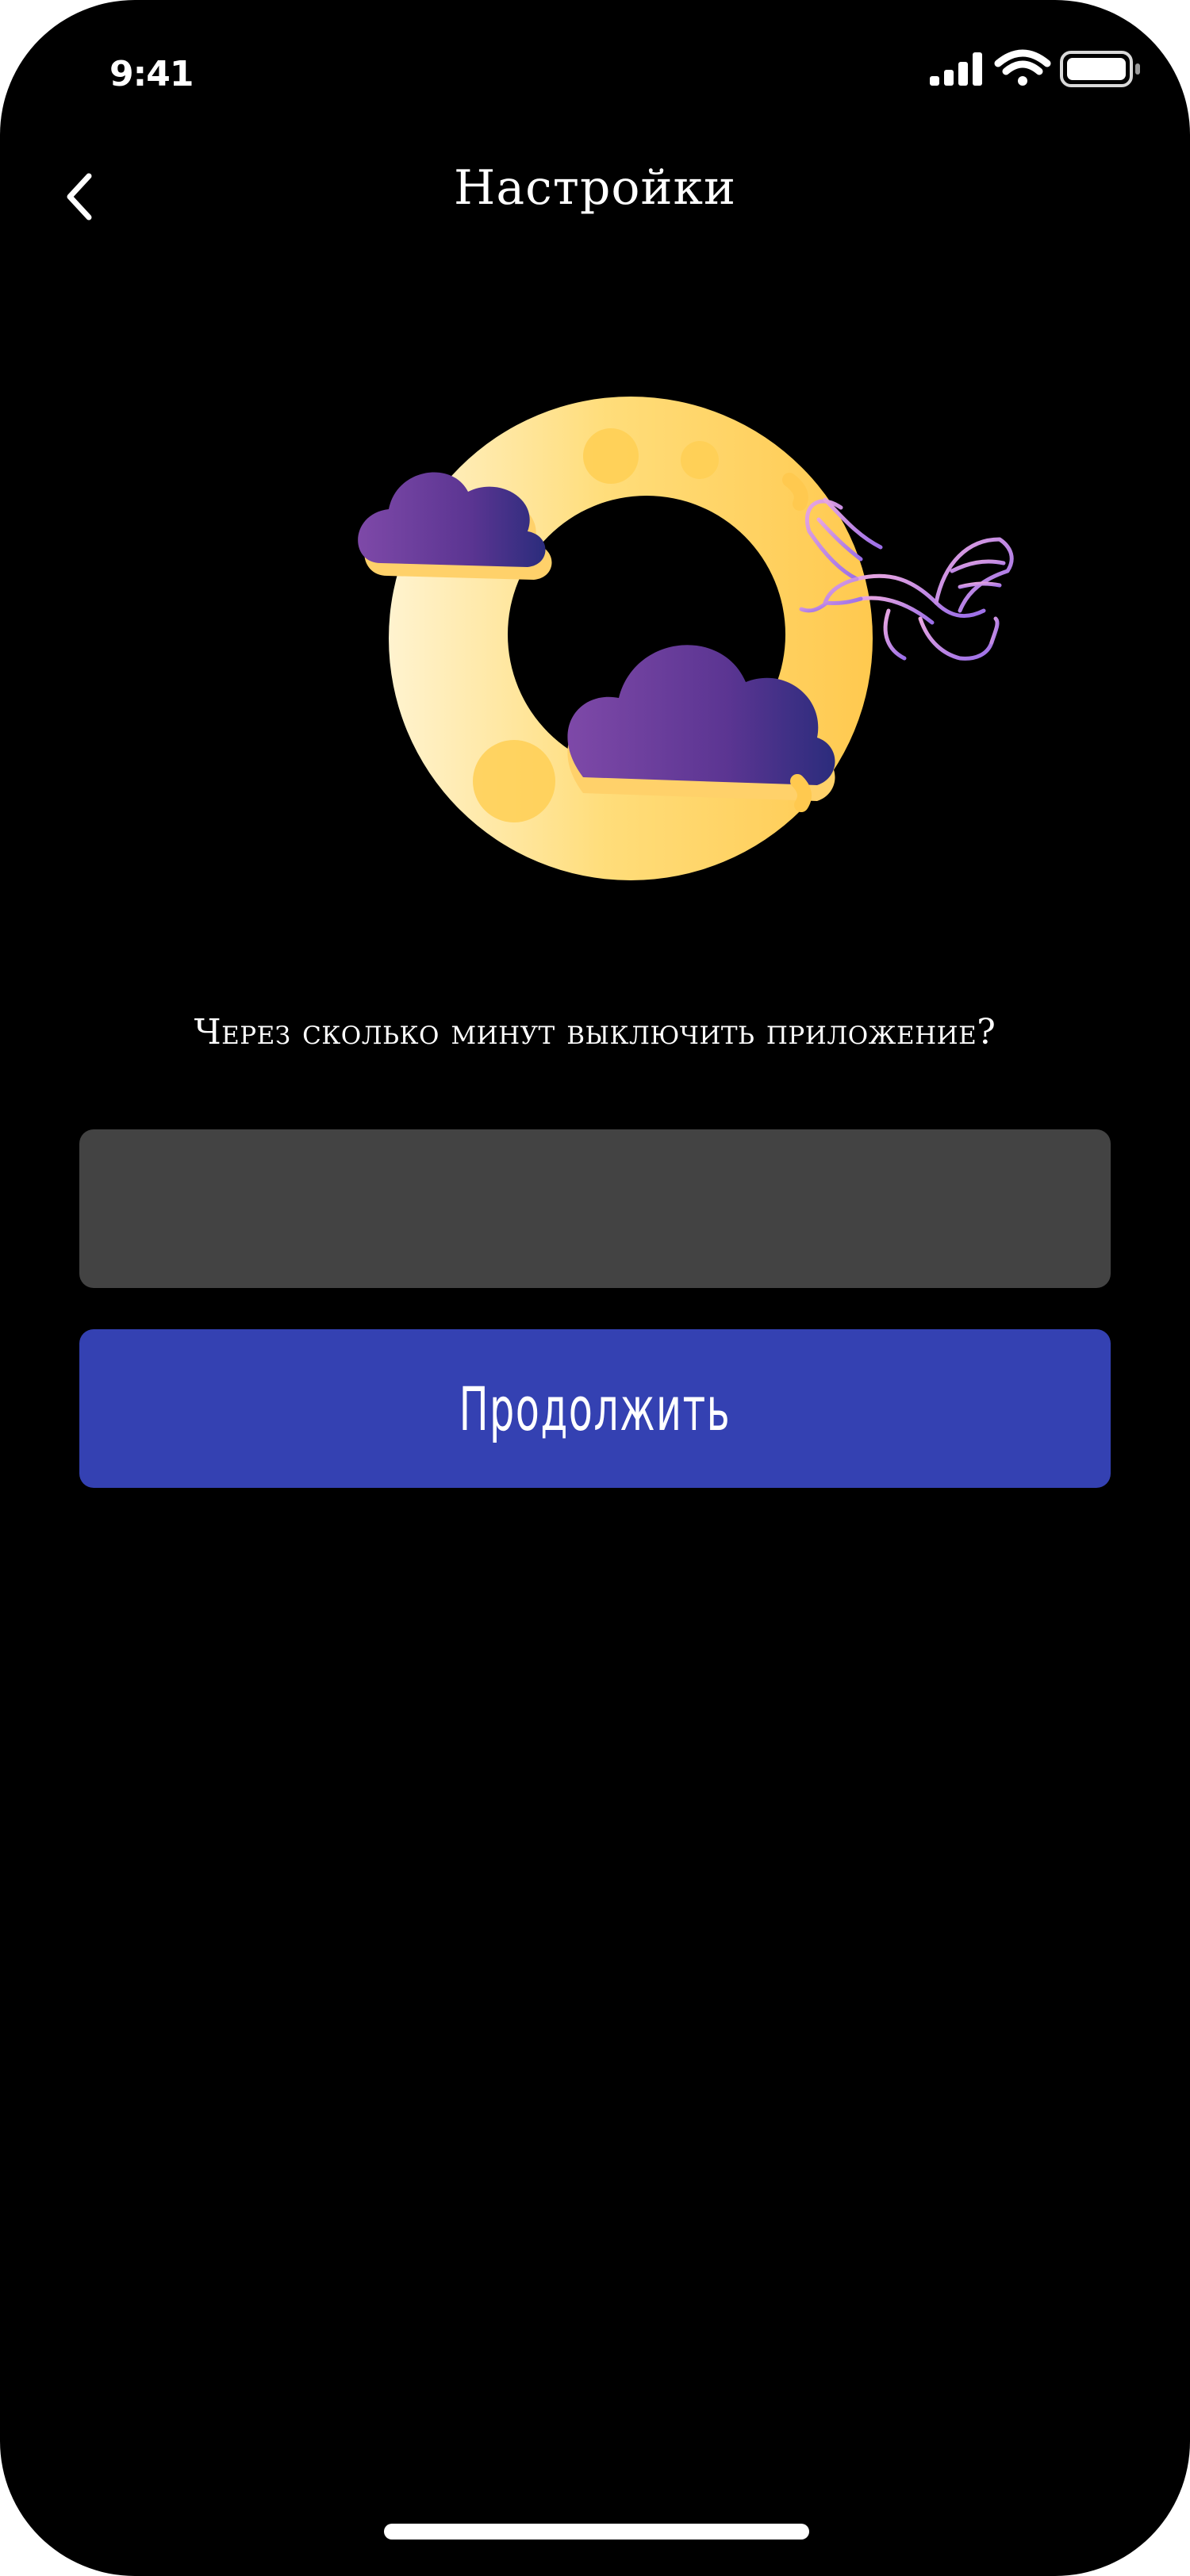  I want to click on moon-clouds-dragon-illustration, so click(674, 643).